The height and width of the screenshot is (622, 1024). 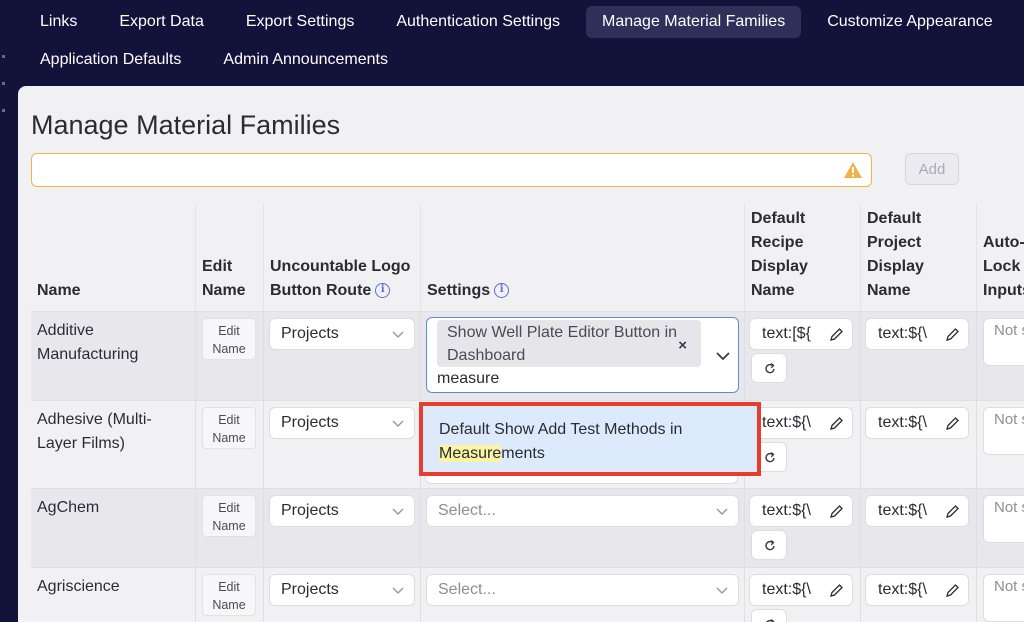 I want to click on page-title: Manage Material Families, so click(x=186, y=125).